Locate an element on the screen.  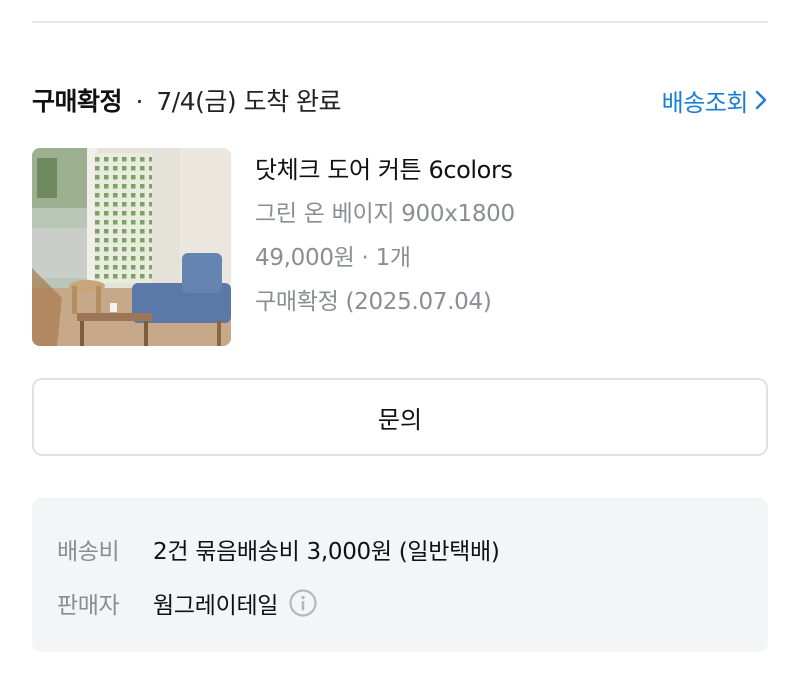
shipping-fee-row: 배송비 2건 묶음배송비 3,000원 (일반택배) is located at coordinates (278, 549).